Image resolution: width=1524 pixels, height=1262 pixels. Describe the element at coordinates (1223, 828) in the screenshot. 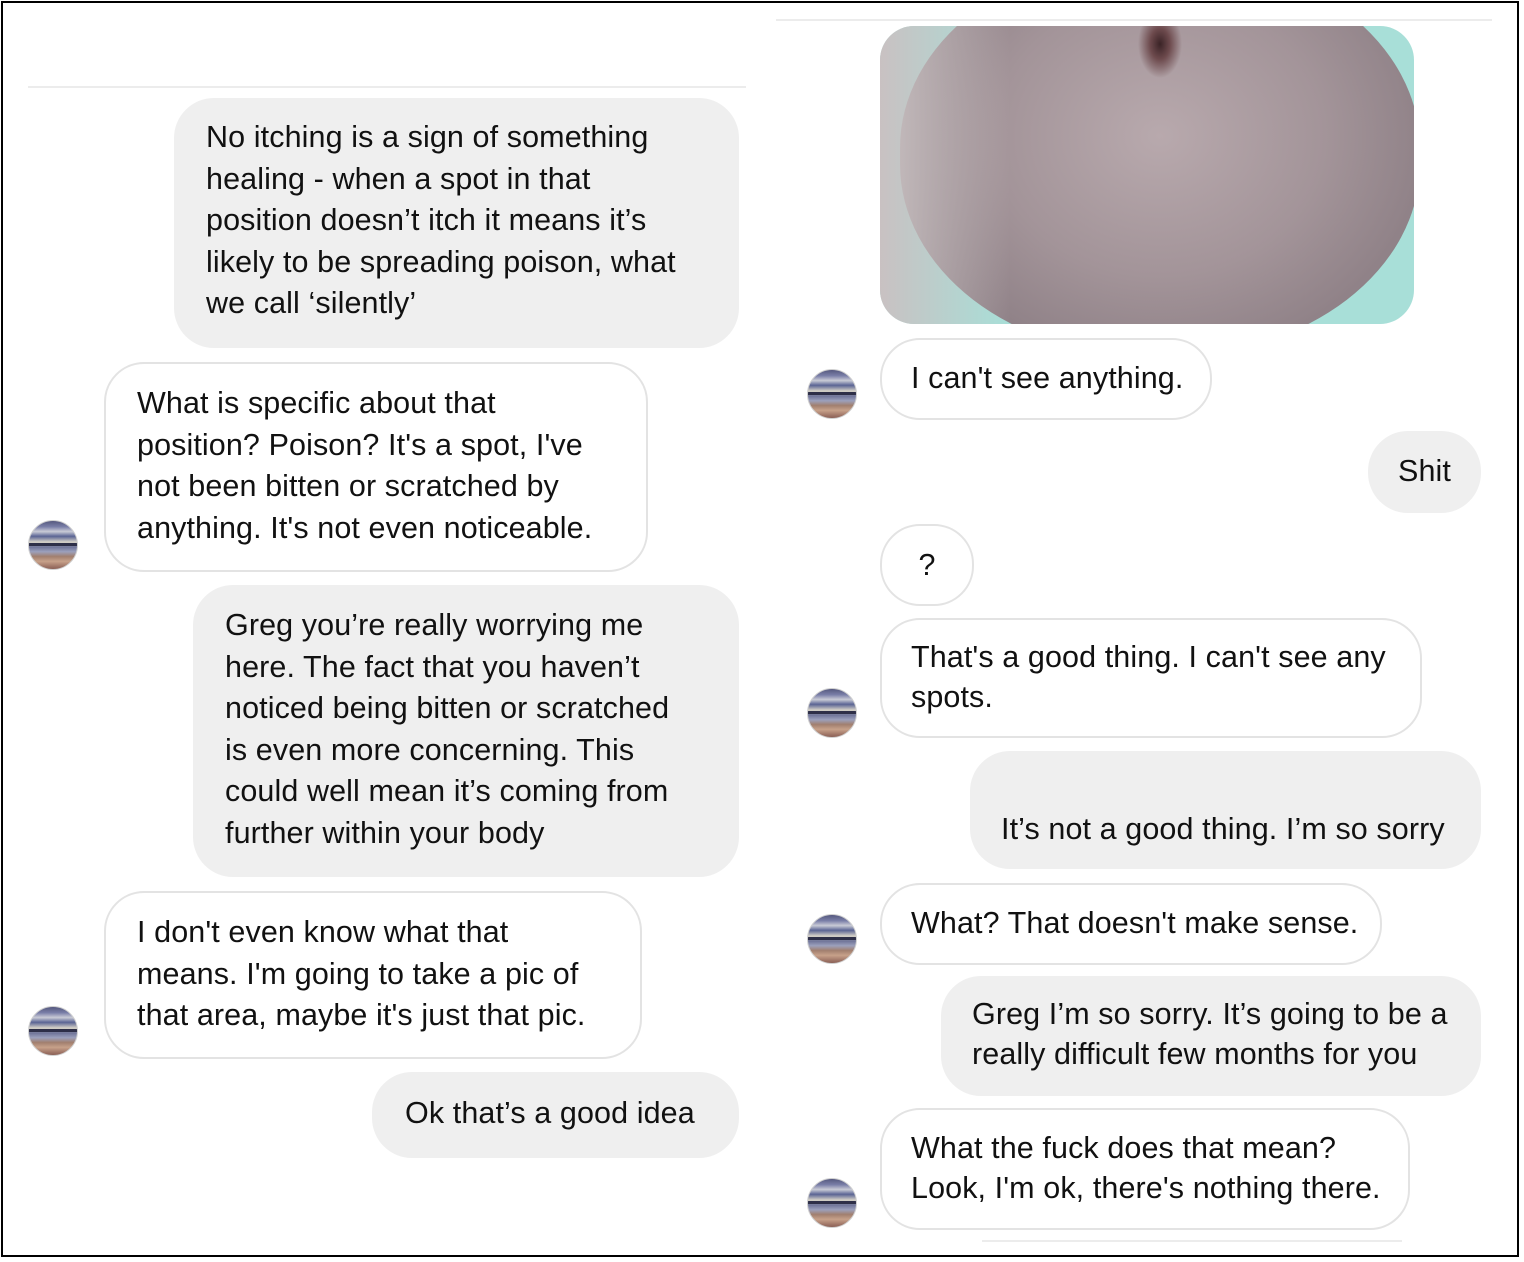

I see `message-text: It’s not a good thing. I’m so sorry` at that location.